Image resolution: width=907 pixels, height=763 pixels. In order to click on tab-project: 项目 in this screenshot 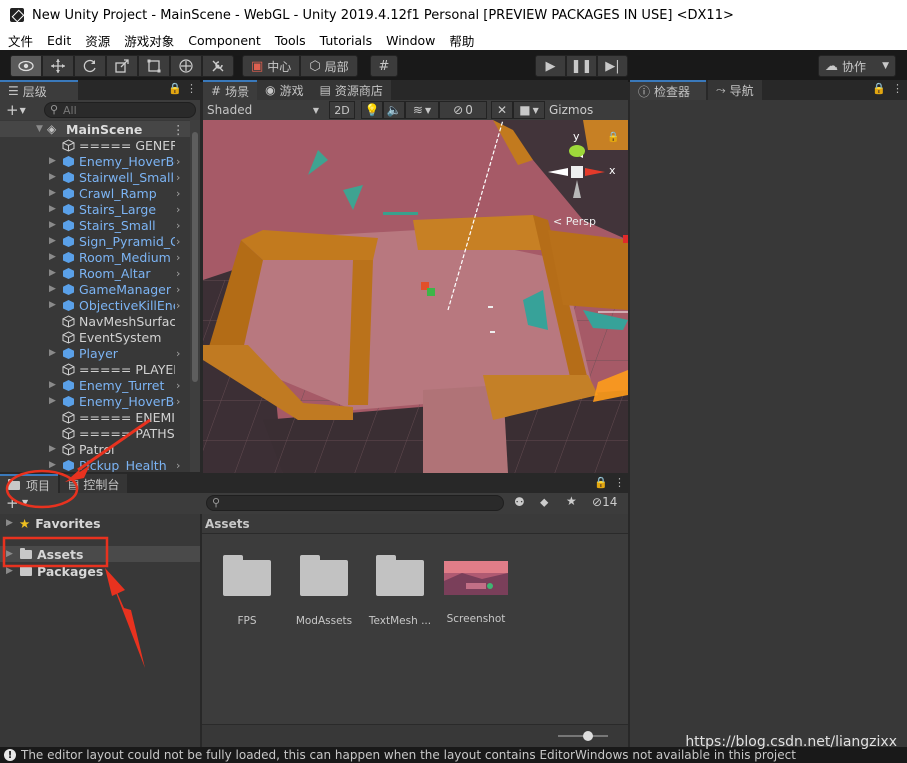, I will do `click(29, 484)`.